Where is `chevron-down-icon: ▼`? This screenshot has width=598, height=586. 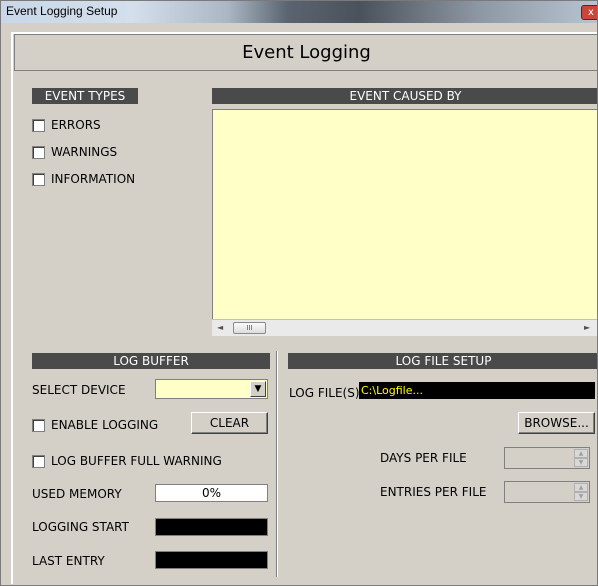
chevron-down-icon: ▼ is located at coordinates (258, 389).